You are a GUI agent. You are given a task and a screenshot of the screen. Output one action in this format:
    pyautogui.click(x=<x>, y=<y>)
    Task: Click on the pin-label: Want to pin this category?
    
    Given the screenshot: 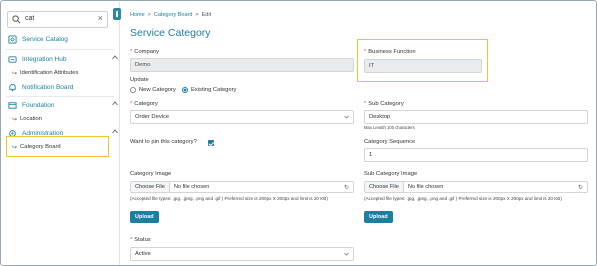 What is the action you would take?
    pyautogui.click(x=163, y=142)
    